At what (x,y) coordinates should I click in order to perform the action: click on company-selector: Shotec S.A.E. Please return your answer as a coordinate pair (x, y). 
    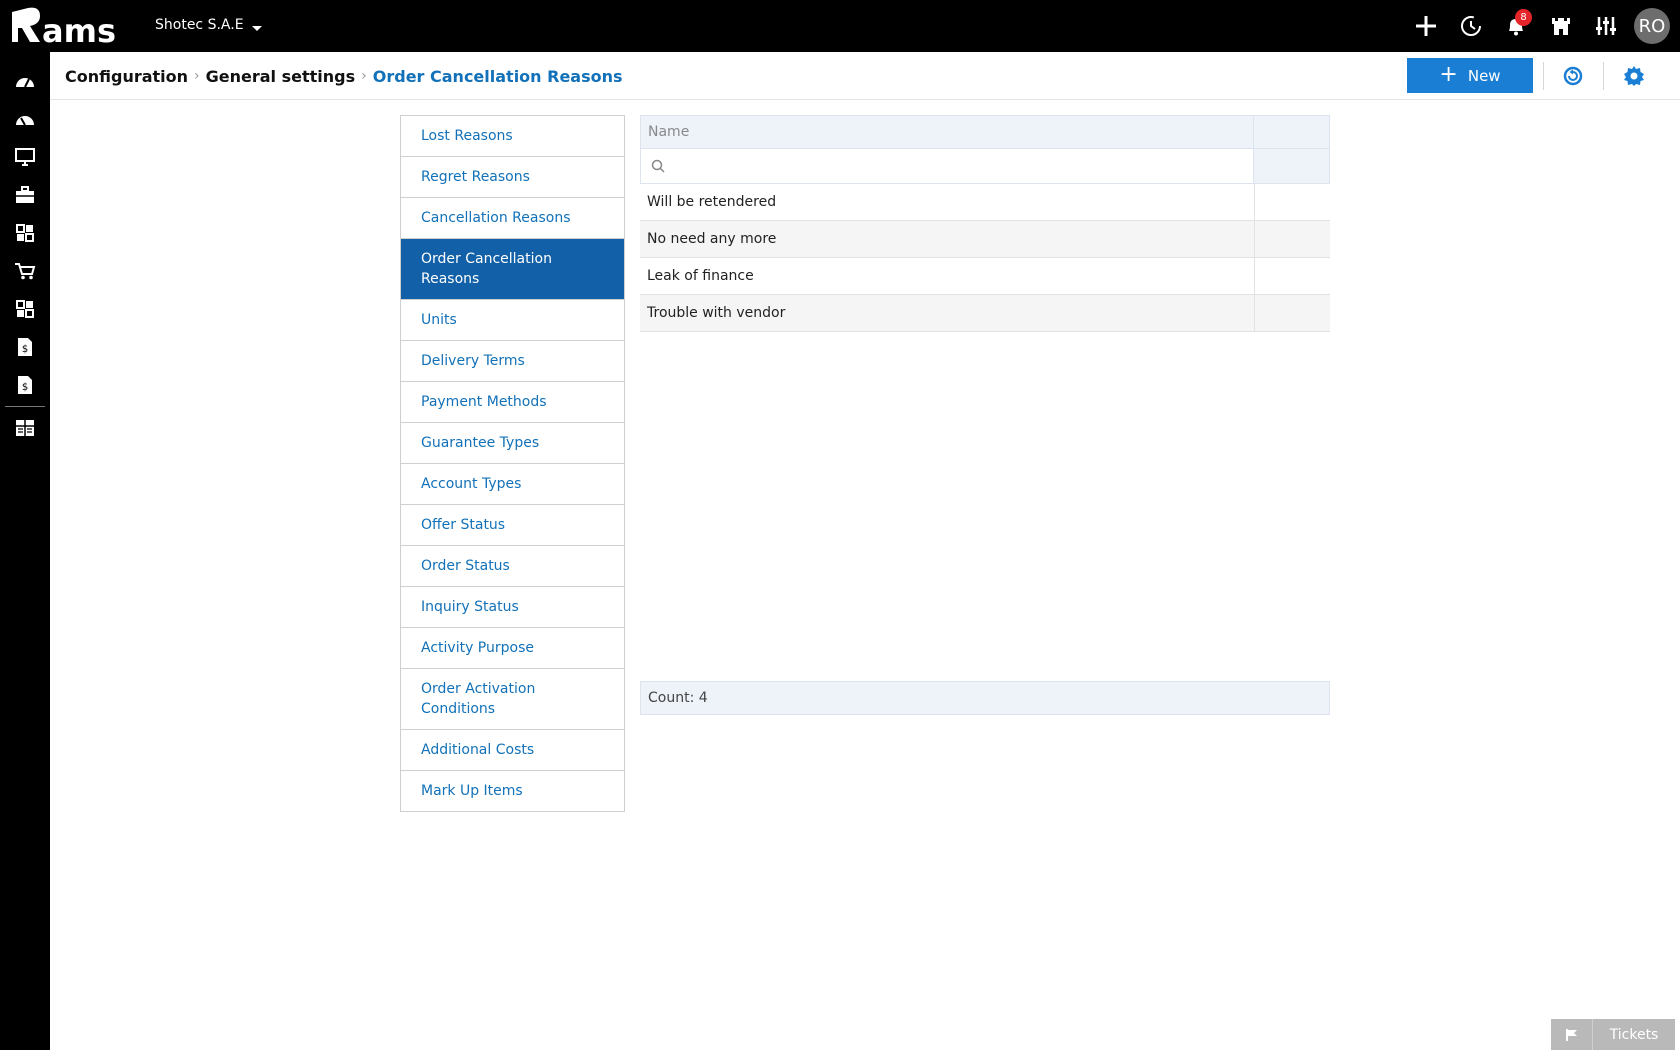
    Looking at the image, I should click on (208, 25).